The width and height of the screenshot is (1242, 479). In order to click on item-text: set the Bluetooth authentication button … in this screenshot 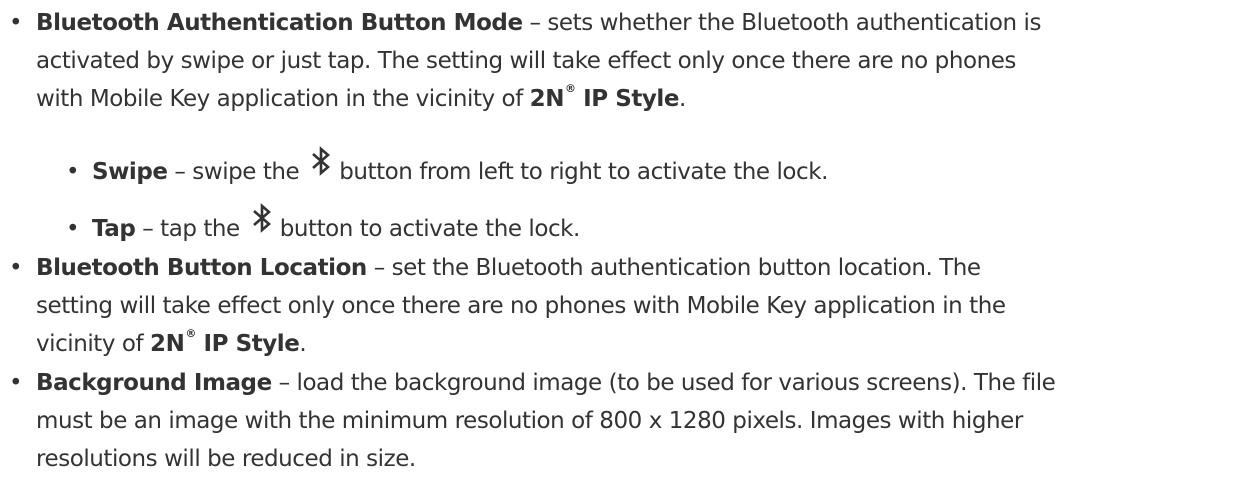, I will do `click(686, 268)`.